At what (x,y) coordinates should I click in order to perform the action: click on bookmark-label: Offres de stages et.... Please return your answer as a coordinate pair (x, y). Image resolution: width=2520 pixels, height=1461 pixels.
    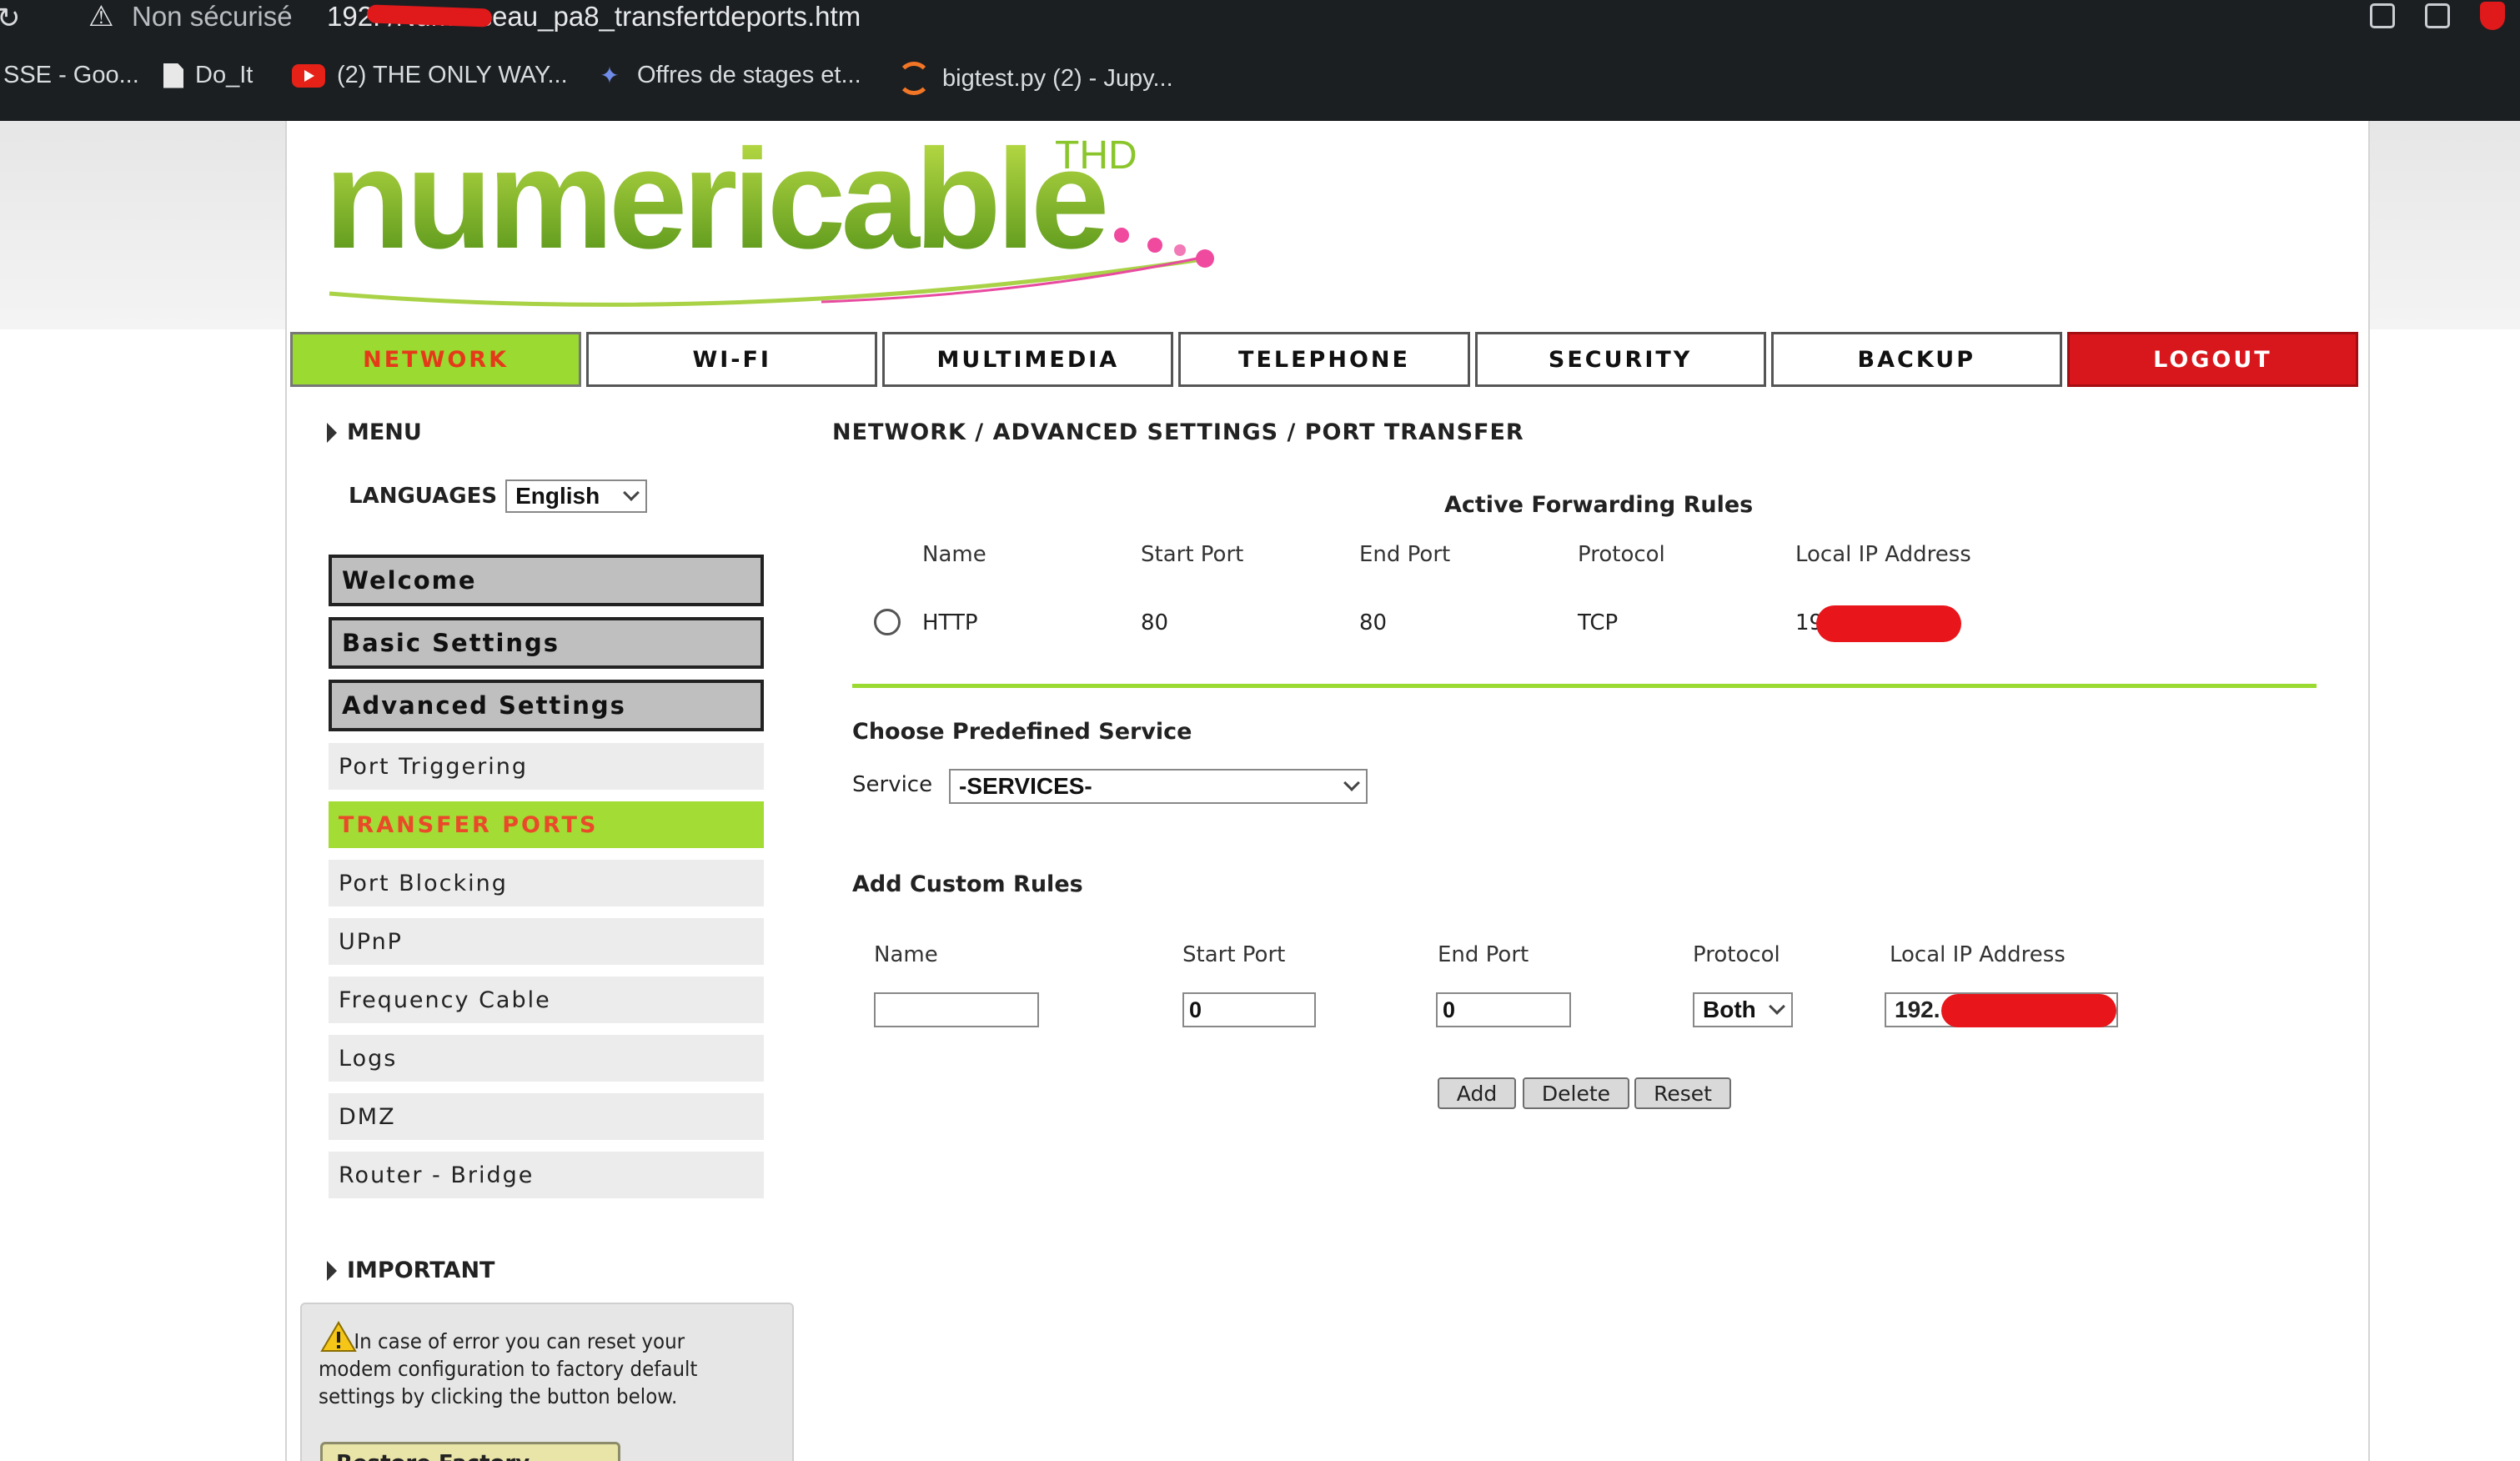
    Looking at the image, I should click on (749, 75).